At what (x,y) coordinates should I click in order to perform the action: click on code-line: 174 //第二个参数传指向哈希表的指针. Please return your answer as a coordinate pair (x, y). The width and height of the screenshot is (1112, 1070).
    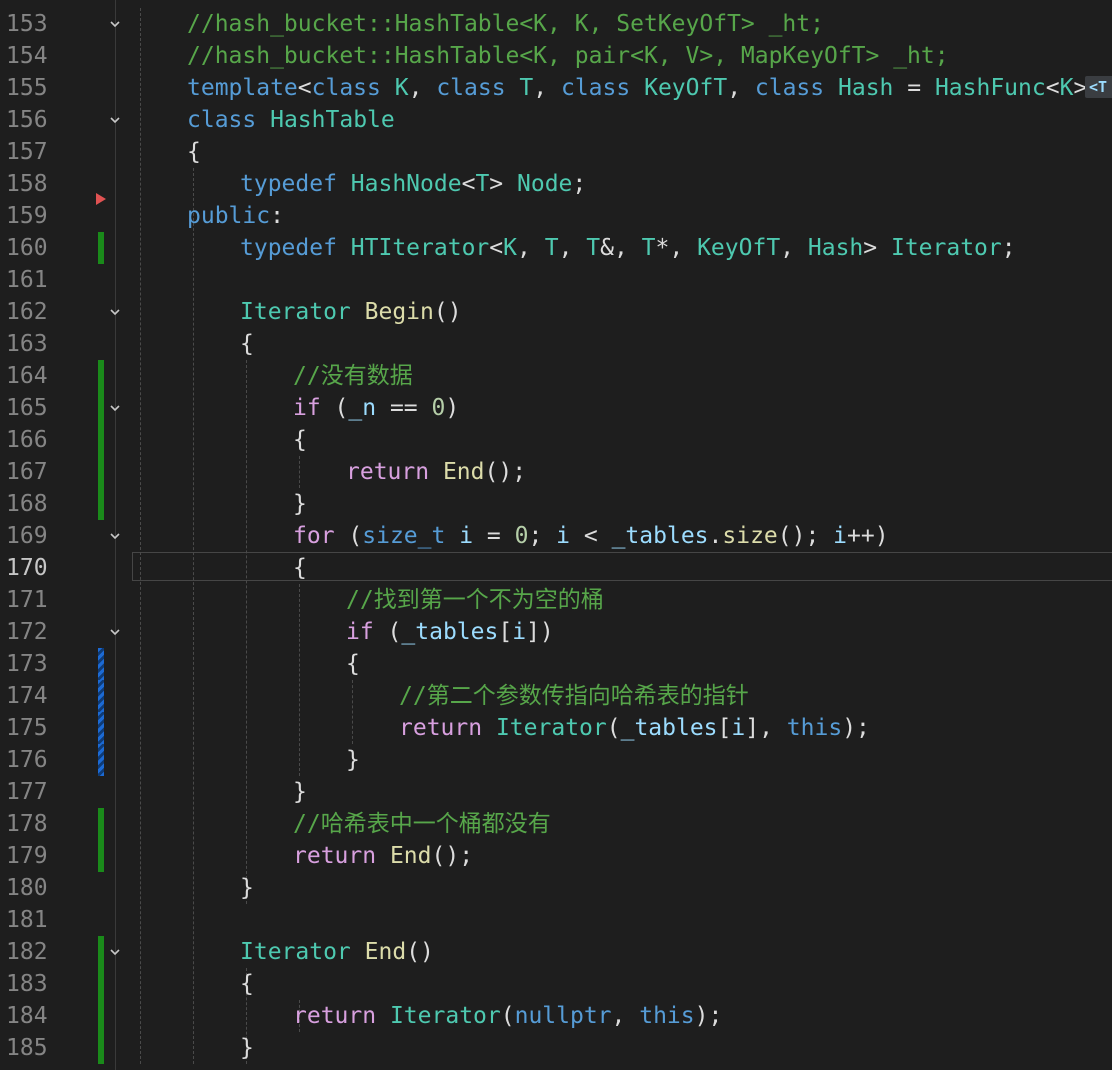
    Looking at the image, I should click on (556, 696).